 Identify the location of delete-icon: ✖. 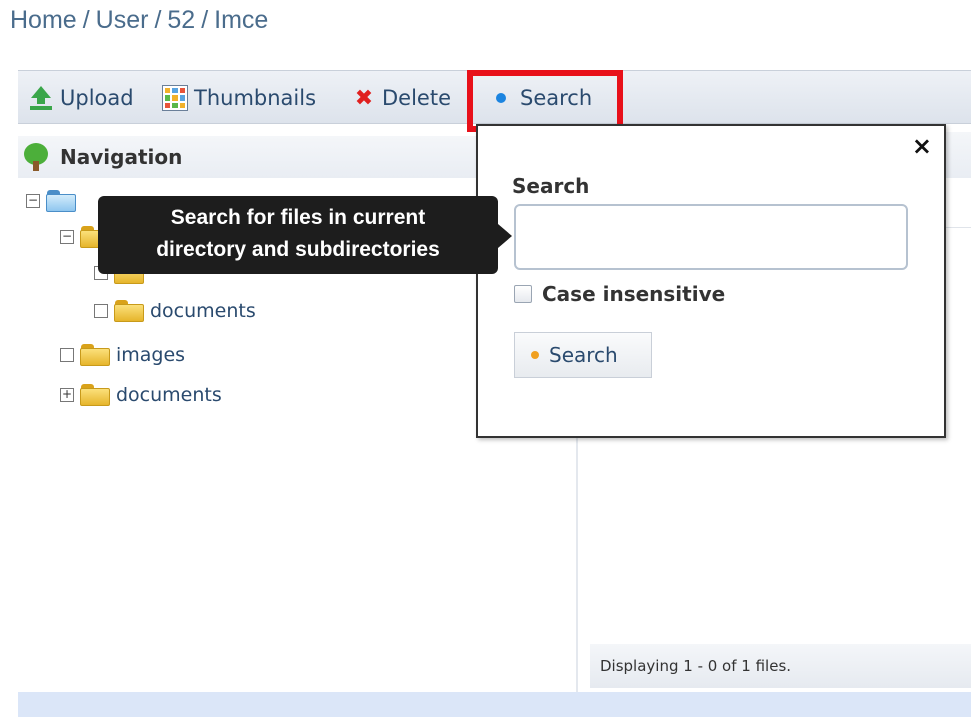
(364, 98).